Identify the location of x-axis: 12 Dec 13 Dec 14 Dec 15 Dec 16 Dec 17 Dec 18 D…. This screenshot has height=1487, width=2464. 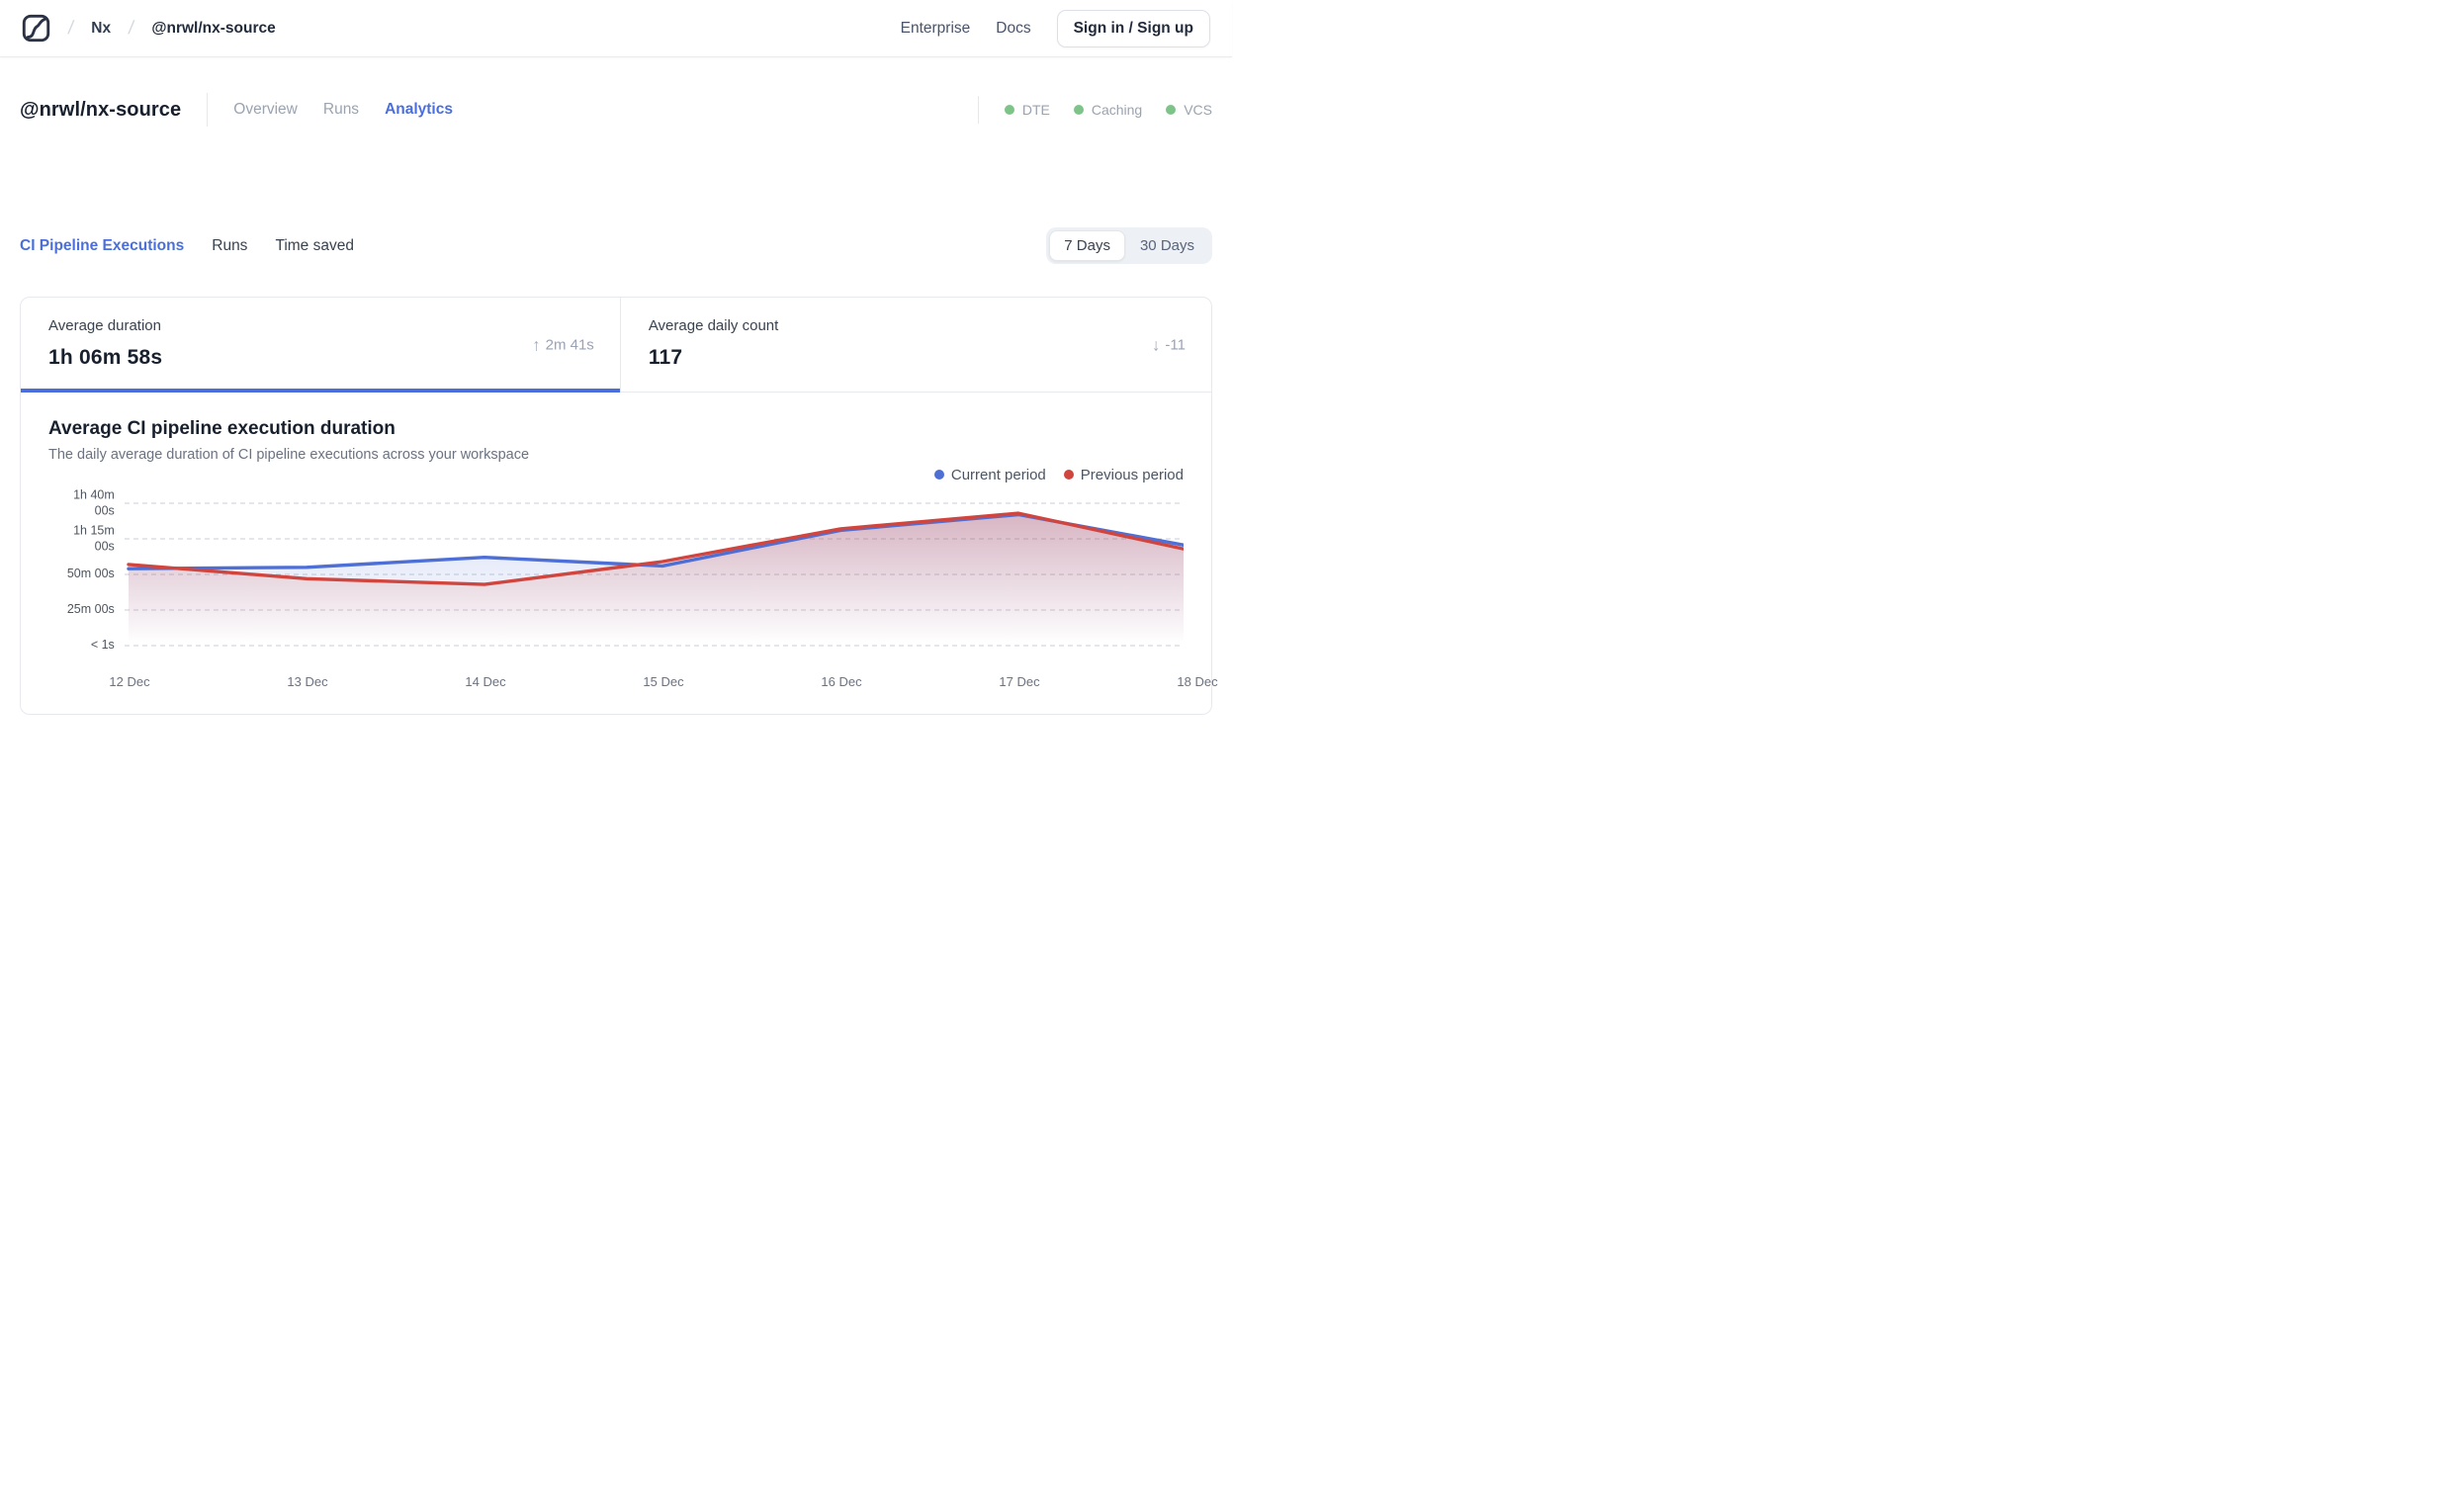
(663, 684).